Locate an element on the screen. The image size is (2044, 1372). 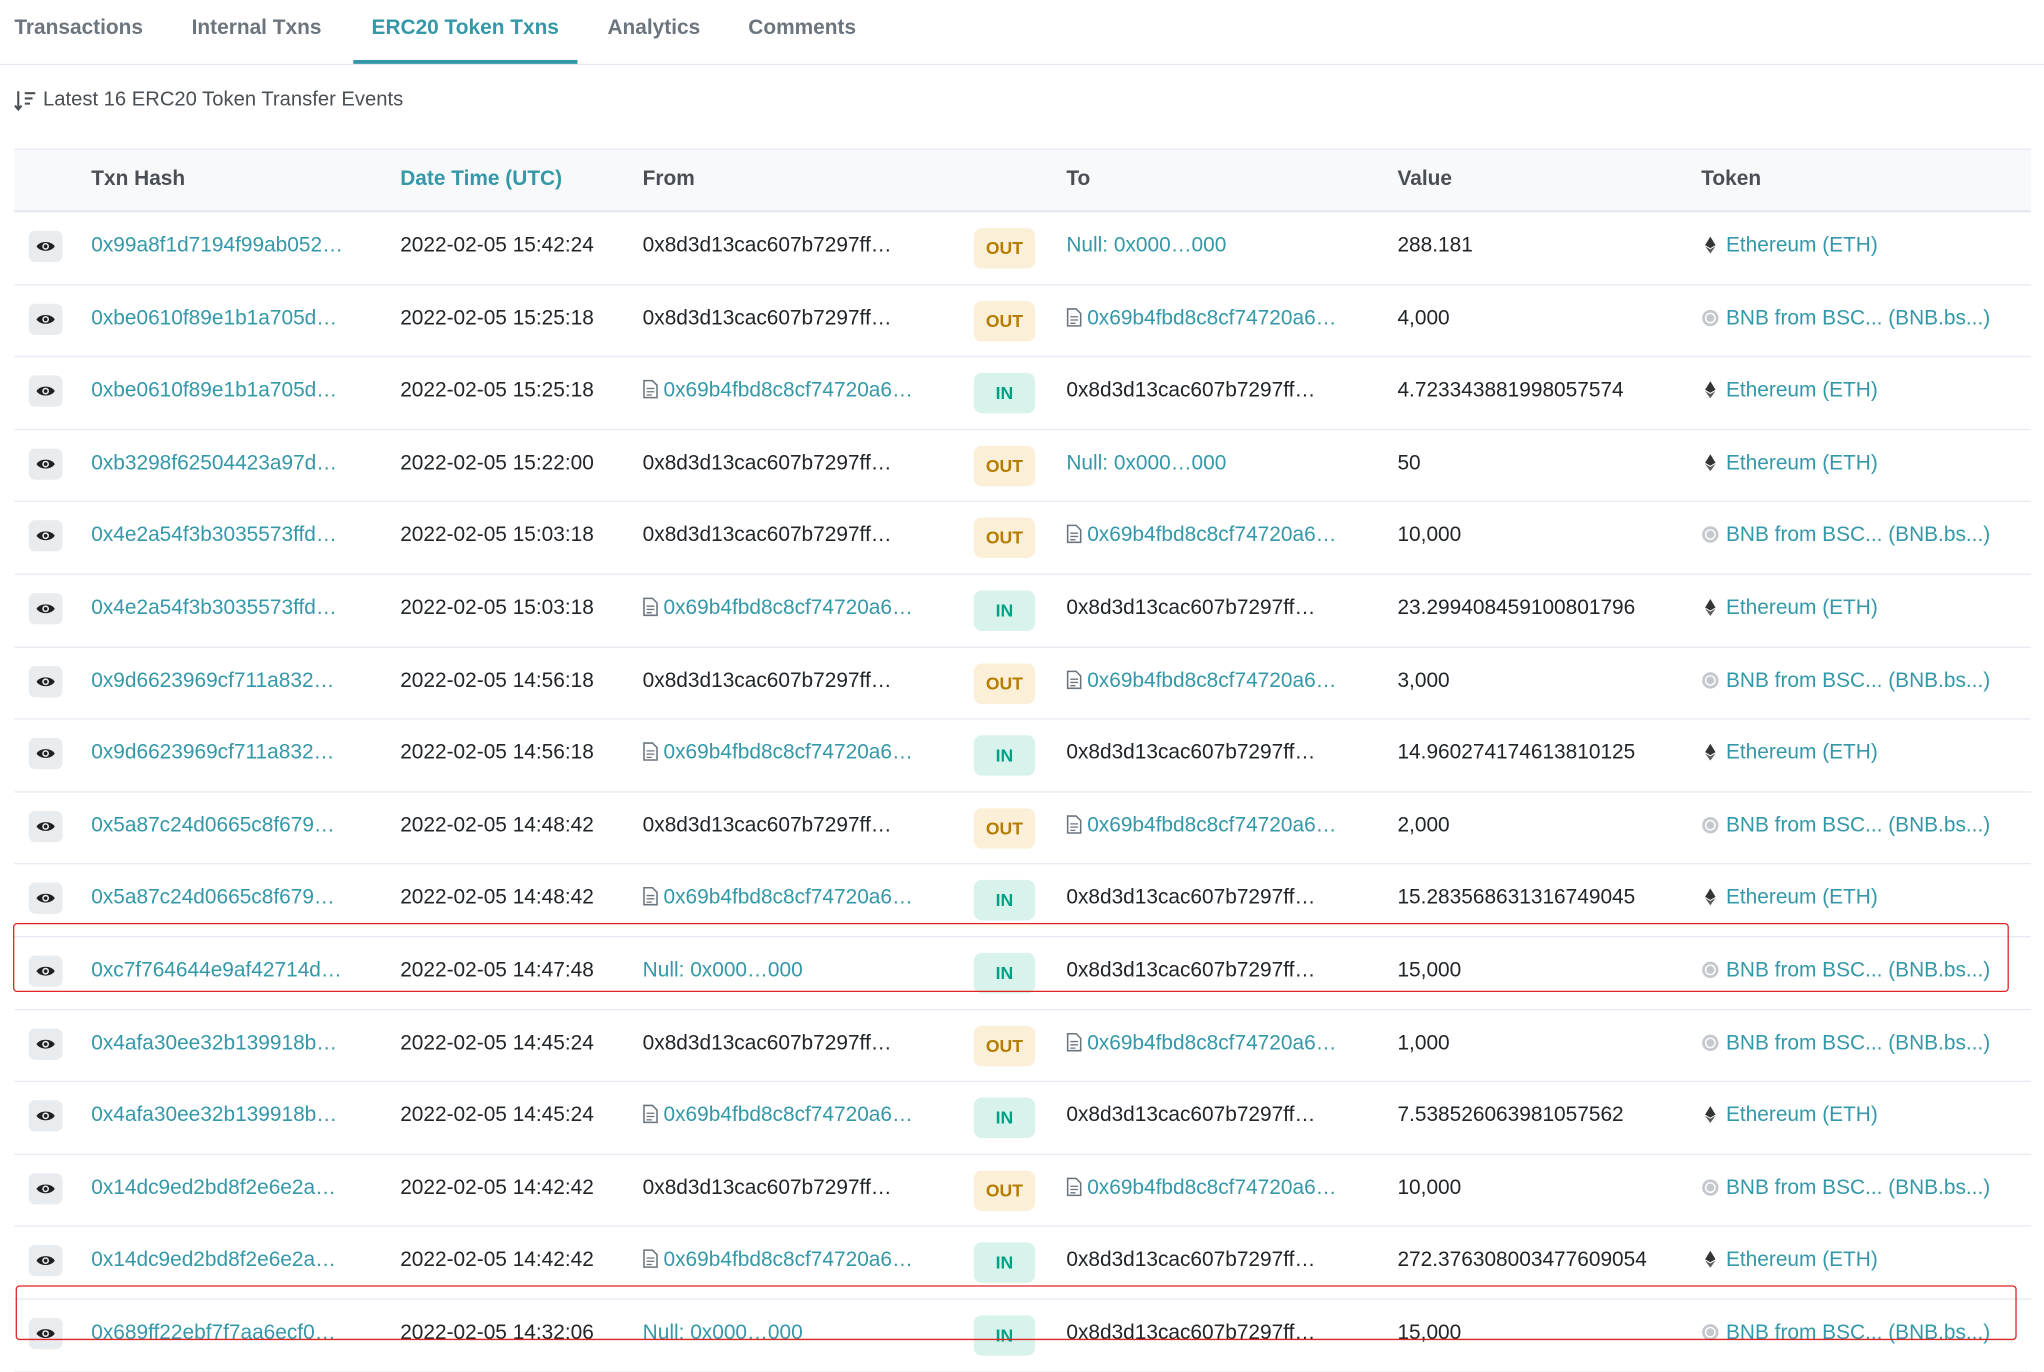
date-time: 2022-02-05 15:25:18 is located at coordinates (497, 390).